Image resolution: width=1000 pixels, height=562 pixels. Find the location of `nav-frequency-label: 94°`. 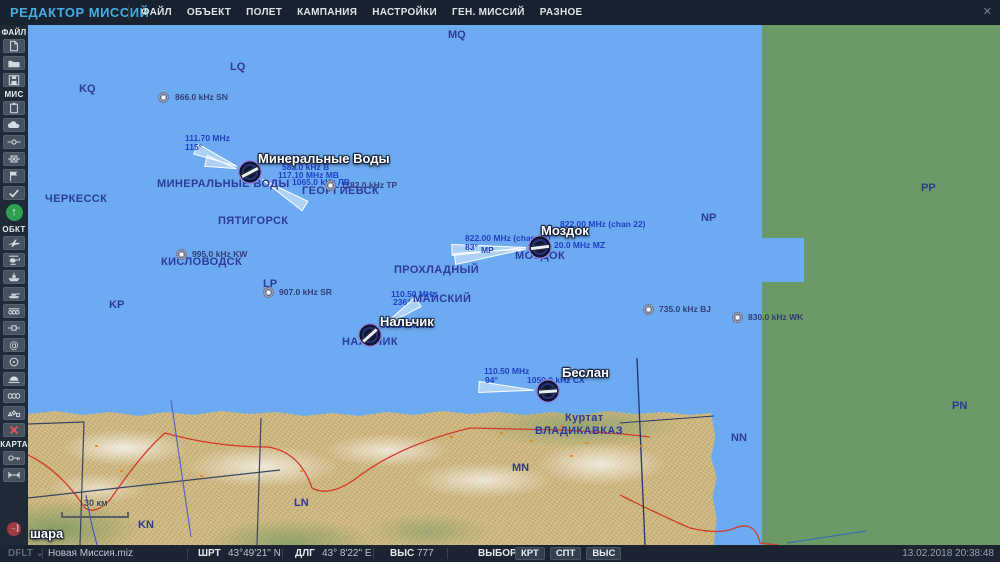

nav-frequency-label: 94° is located at coordinates (491, 380).